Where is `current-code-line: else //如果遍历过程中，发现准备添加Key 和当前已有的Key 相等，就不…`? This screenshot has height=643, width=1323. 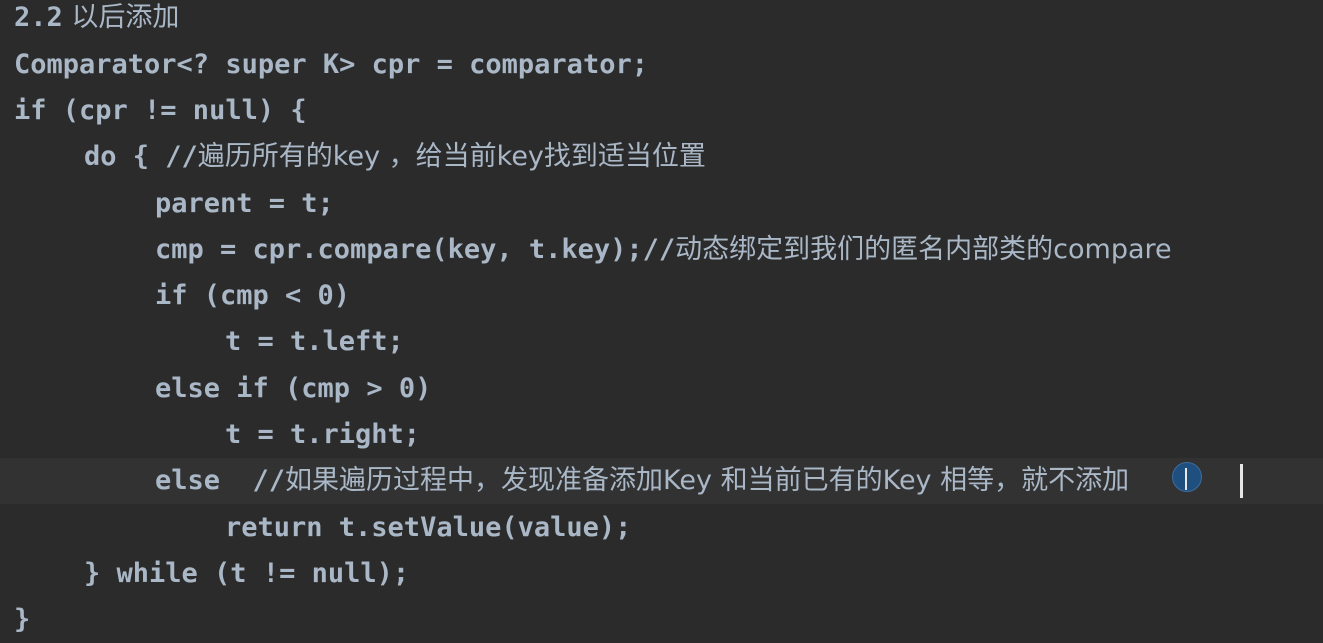
current-code-line: else //如果遍历过程中，发现准备添加Key 和当前已有的Key 相等，就不… is located at coordinates (661, 481).